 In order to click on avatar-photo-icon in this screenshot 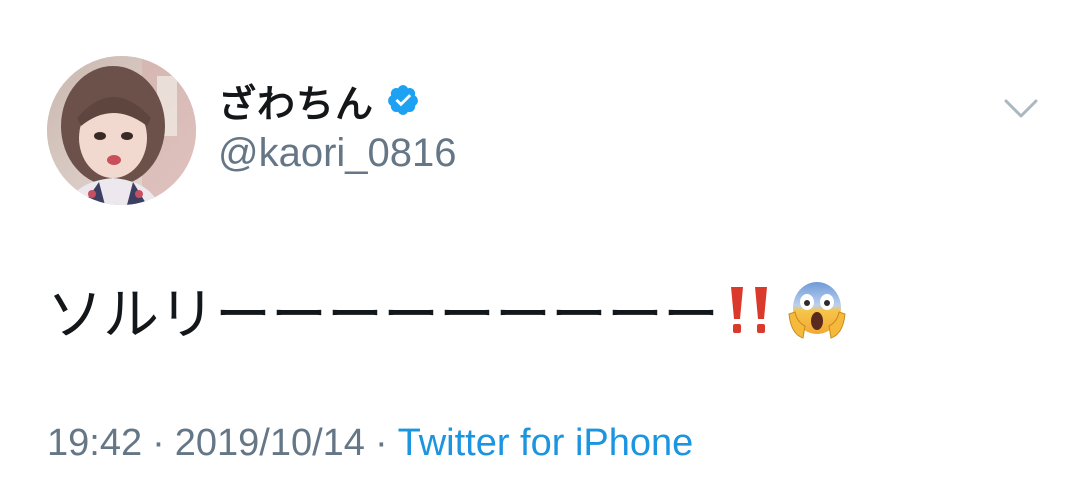, I will do `click(121, 130)`.